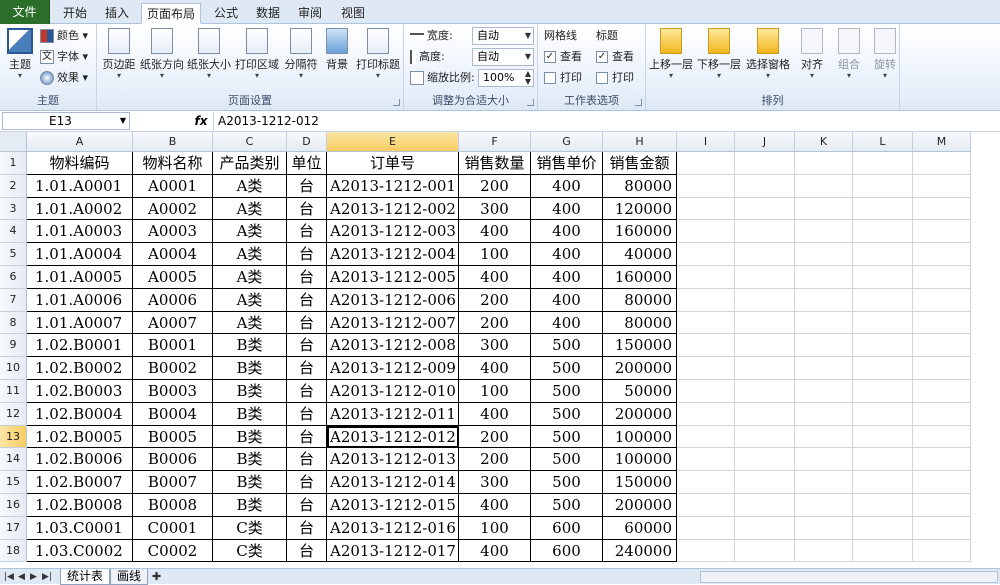 The height and width of the screenshot is (585, 1000). What do you see at coordinates (13, 323) in the screenshot?
I see `row-header: 8` at bounding box center [13, 323].